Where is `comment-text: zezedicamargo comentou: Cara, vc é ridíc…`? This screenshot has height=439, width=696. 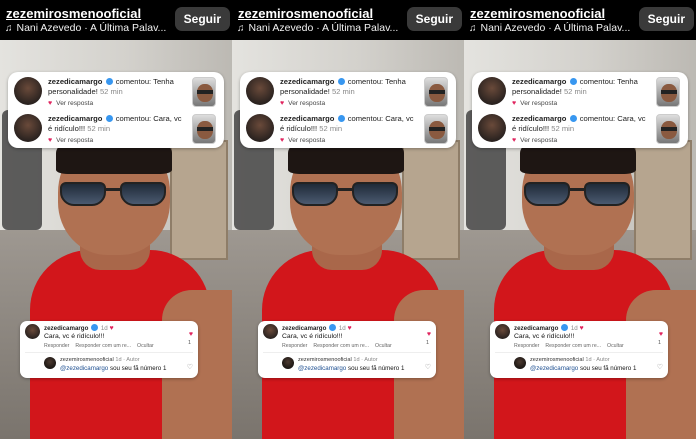 comment-text: zezedicamargo comentou: Cara, vc é ridíc… is located at coordinates (579, 123).